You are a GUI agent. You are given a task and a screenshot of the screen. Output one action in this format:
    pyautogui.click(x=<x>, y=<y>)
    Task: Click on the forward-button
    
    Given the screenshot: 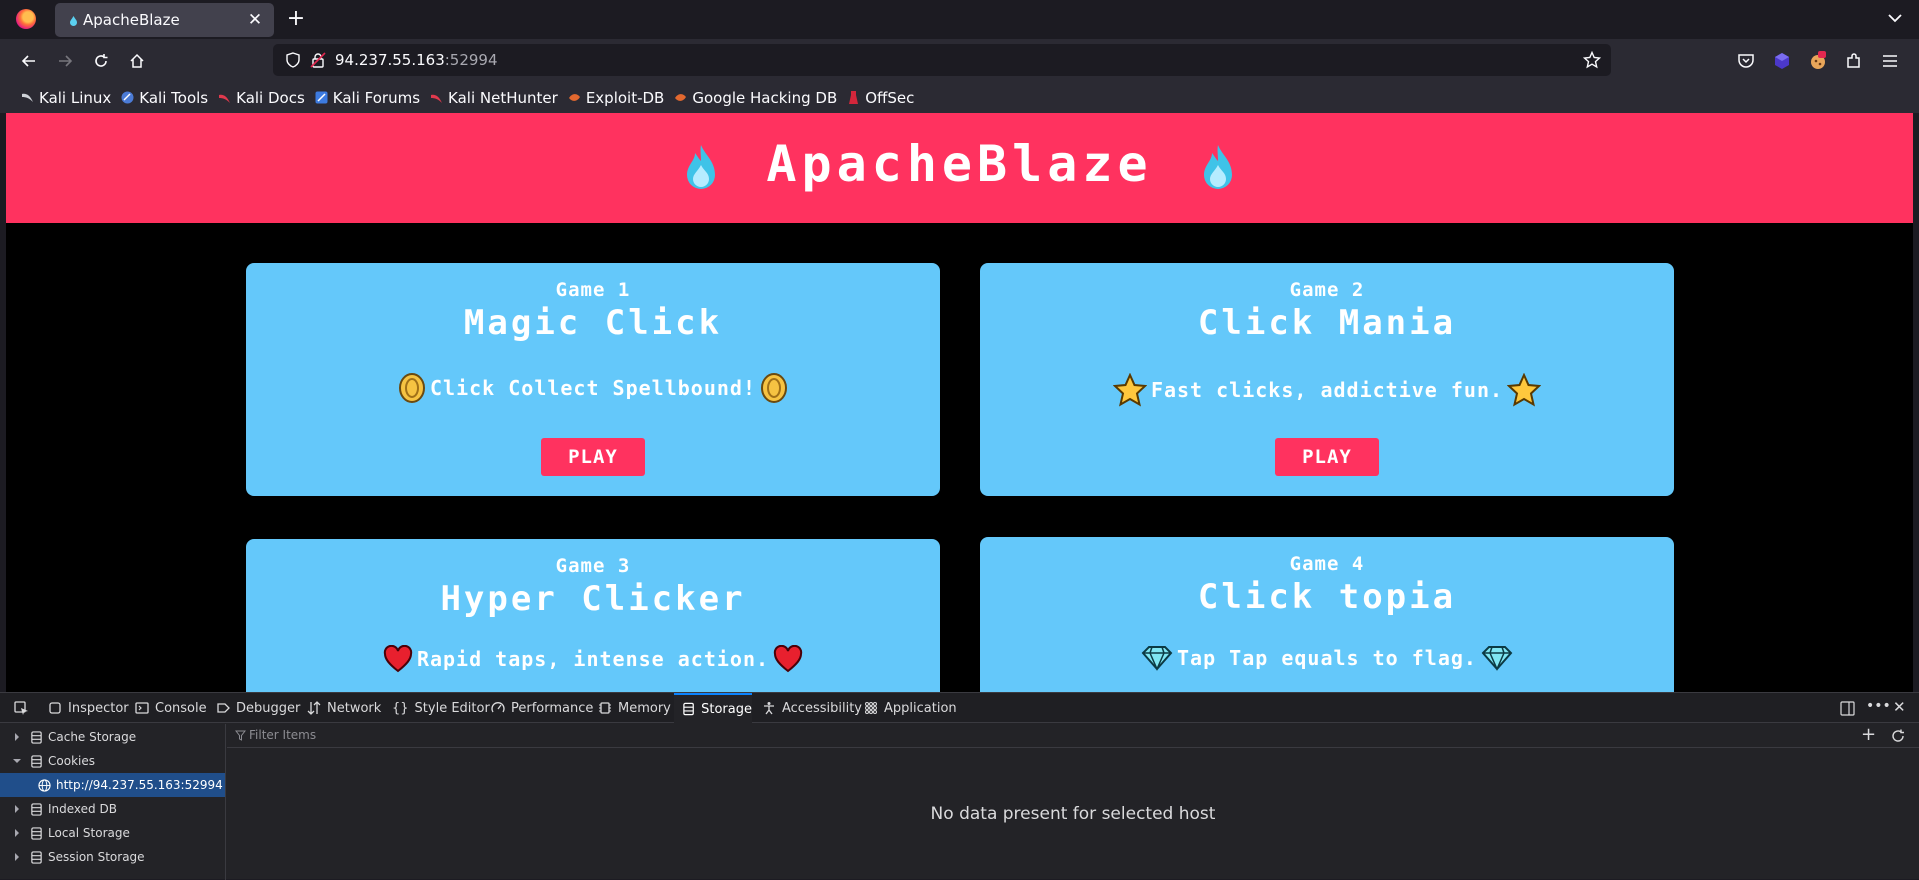 What is the action you would take?
    pyautogui.click(x=65, y=61)
    